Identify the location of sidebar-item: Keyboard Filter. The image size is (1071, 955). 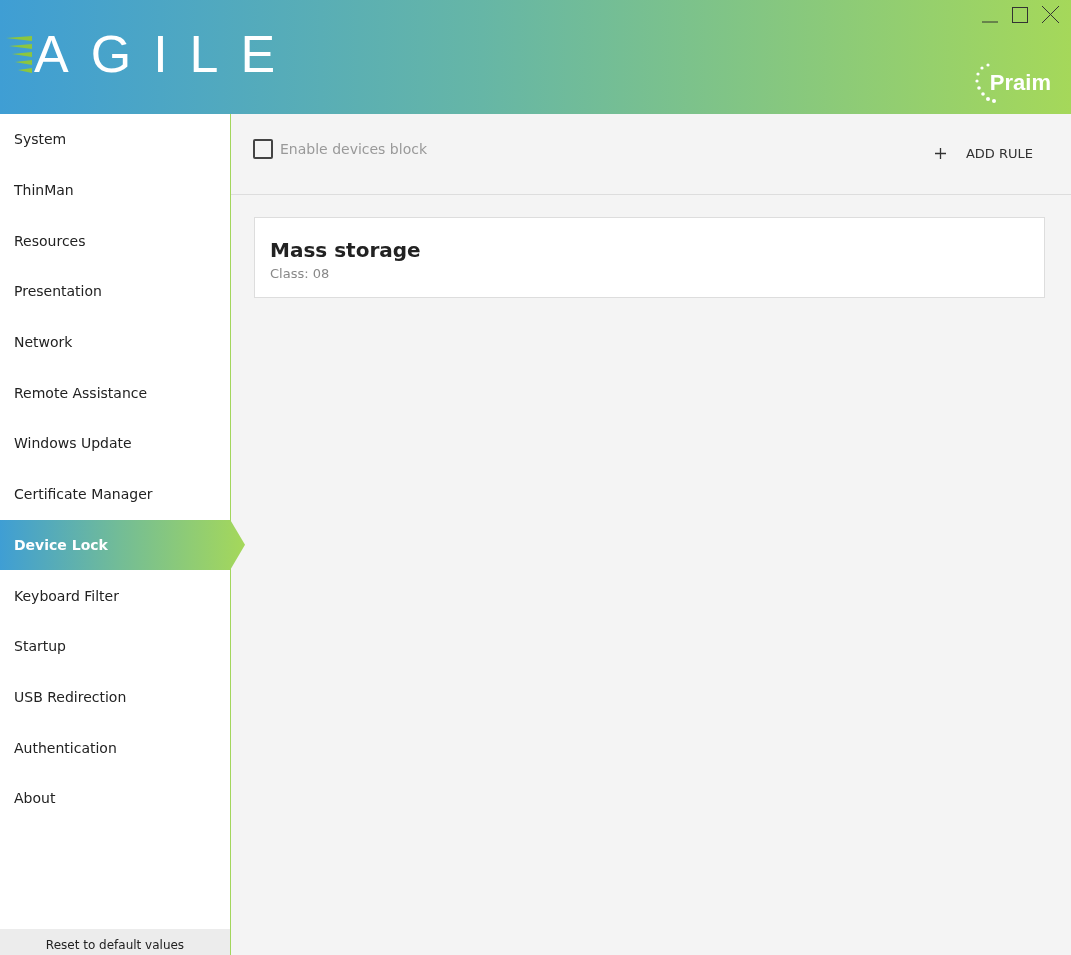
(115, 595).